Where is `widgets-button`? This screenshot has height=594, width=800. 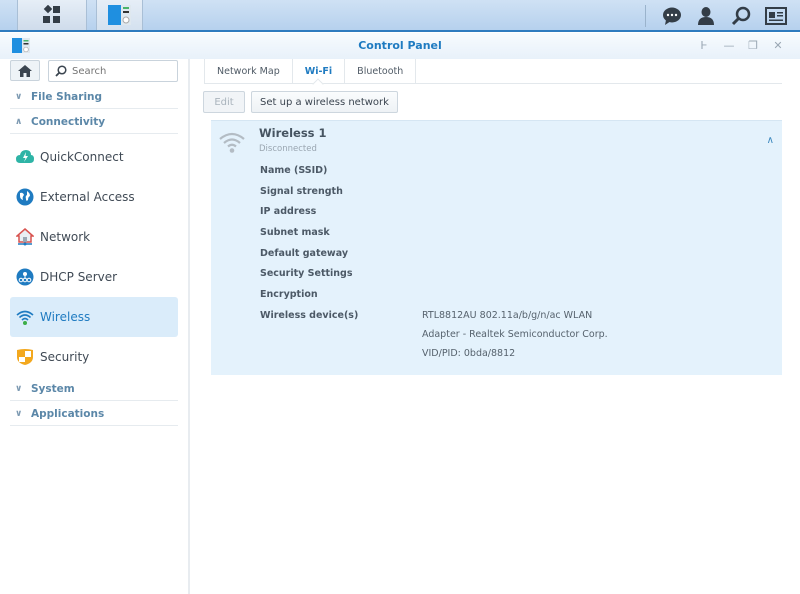
widgets-button is located at coordinates (776, 16).